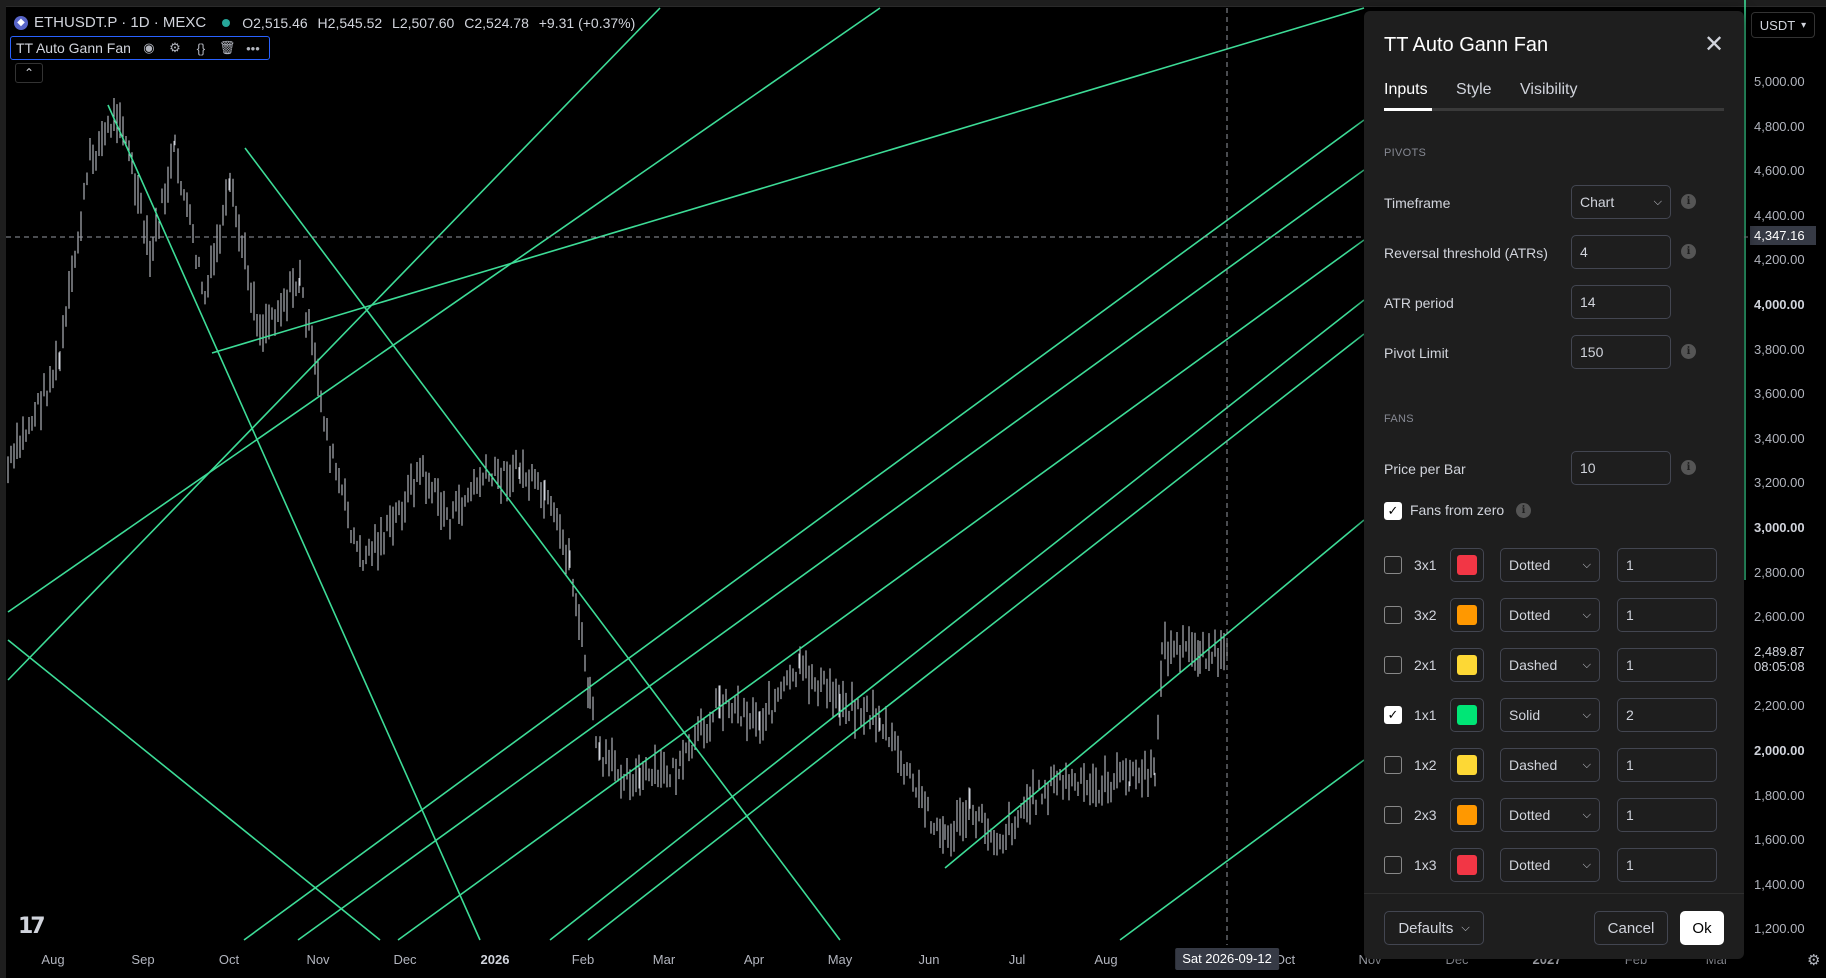 This screenshot has width=1826, height=978. I want to click on tab-style: Style, so click(1474, 90).